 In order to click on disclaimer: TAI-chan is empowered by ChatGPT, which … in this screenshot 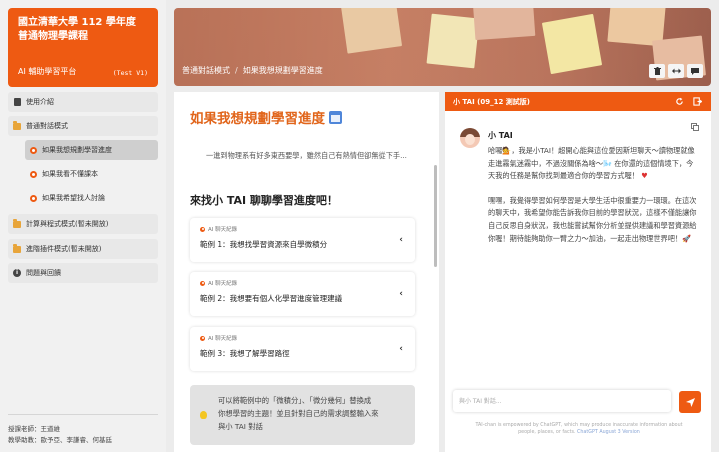, I will do `click(579, 429)`.